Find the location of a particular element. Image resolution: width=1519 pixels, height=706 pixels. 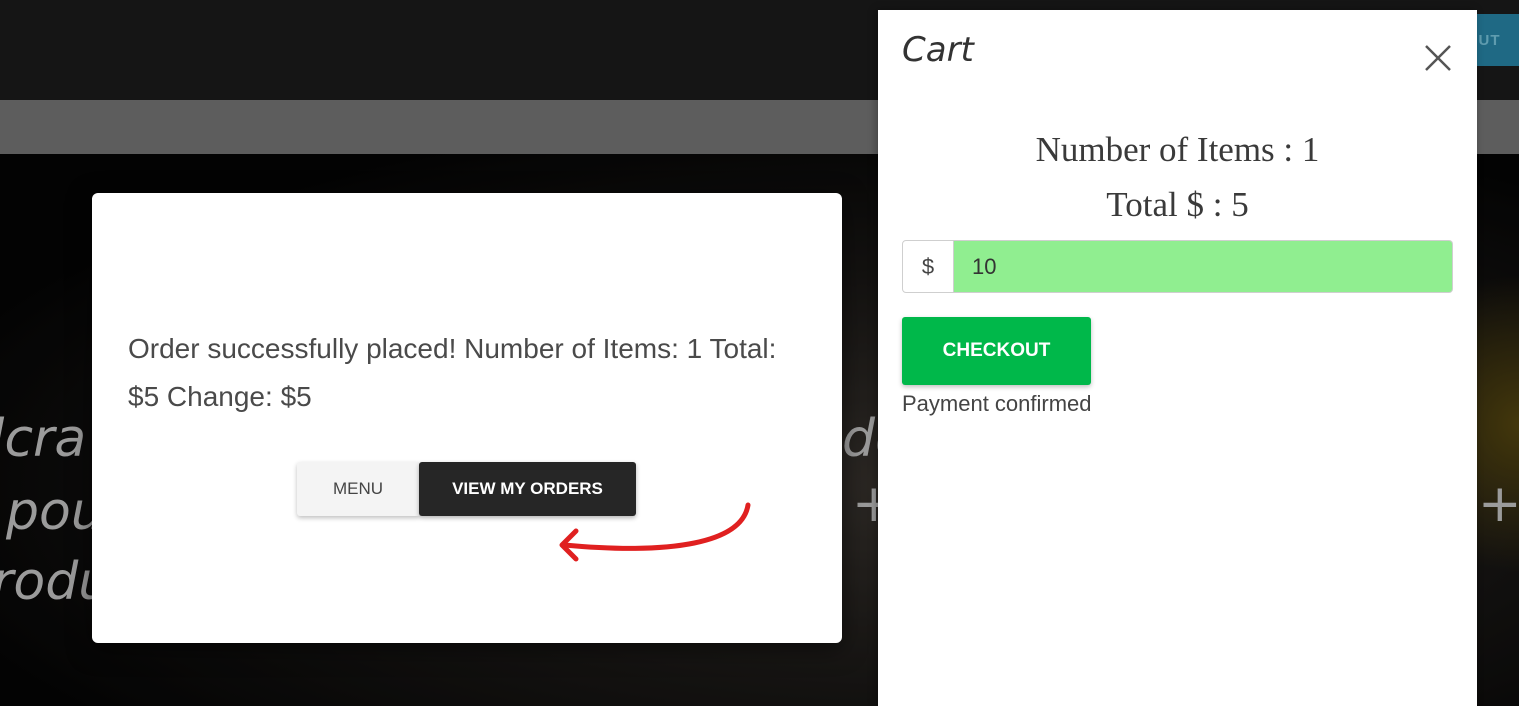

currency-addon: $ is located at coordinates (928, 266).